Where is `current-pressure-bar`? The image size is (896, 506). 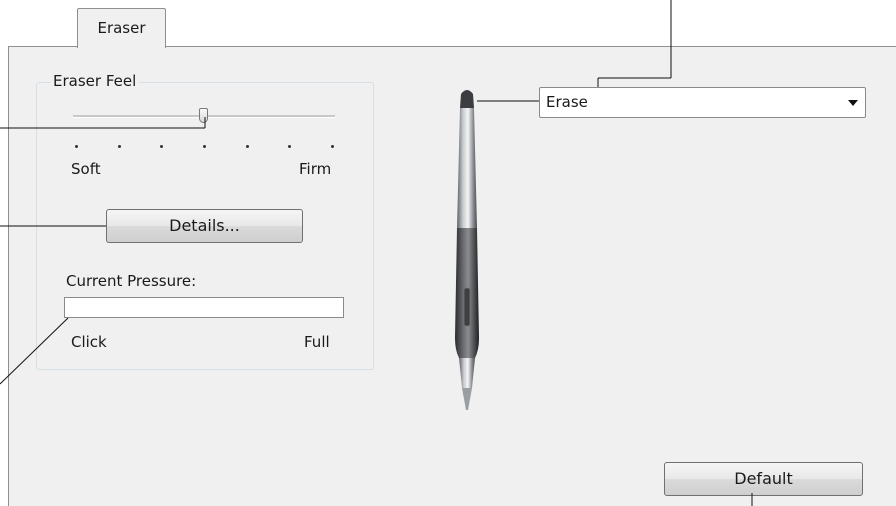 current-pressure-bar is located at coordinates (204, 307).